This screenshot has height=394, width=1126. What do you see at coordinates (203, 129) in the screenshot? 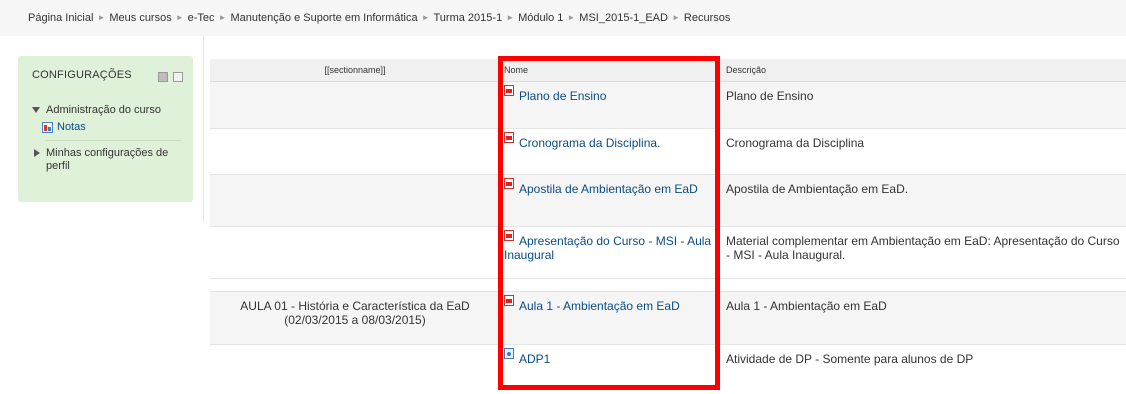
I see `sidebar-divider` at bounding box center [203, 129].